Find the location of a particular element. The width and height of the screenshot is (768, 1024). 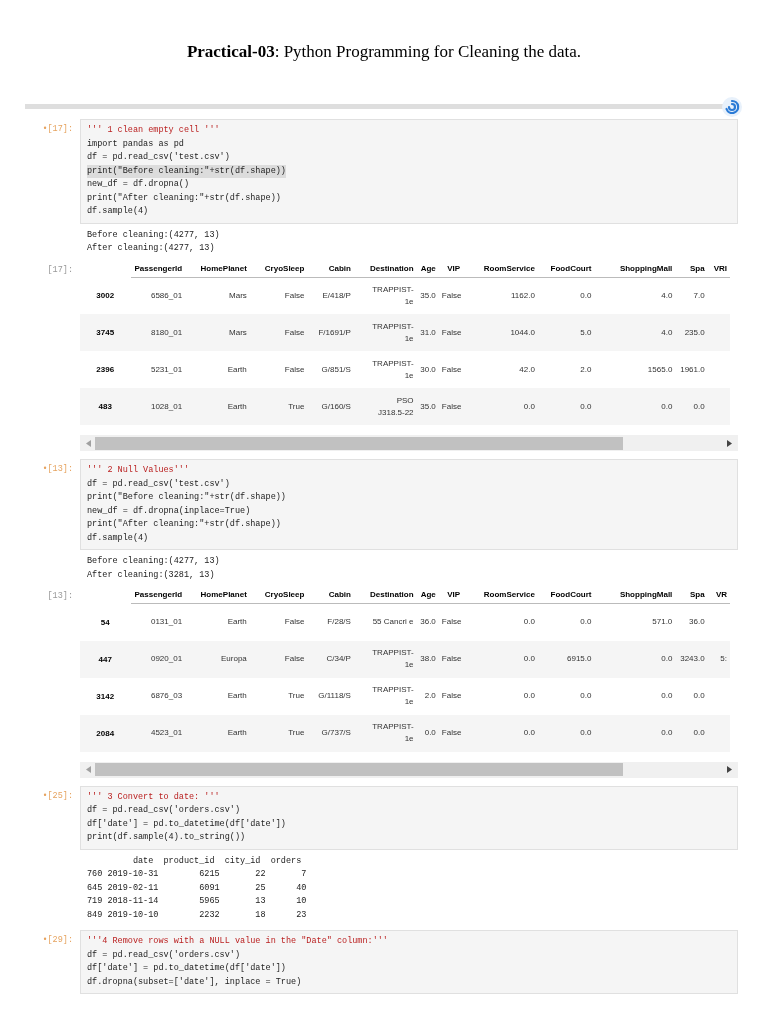

cell-prompt: •[29]: is located at coordinates (57, 939).